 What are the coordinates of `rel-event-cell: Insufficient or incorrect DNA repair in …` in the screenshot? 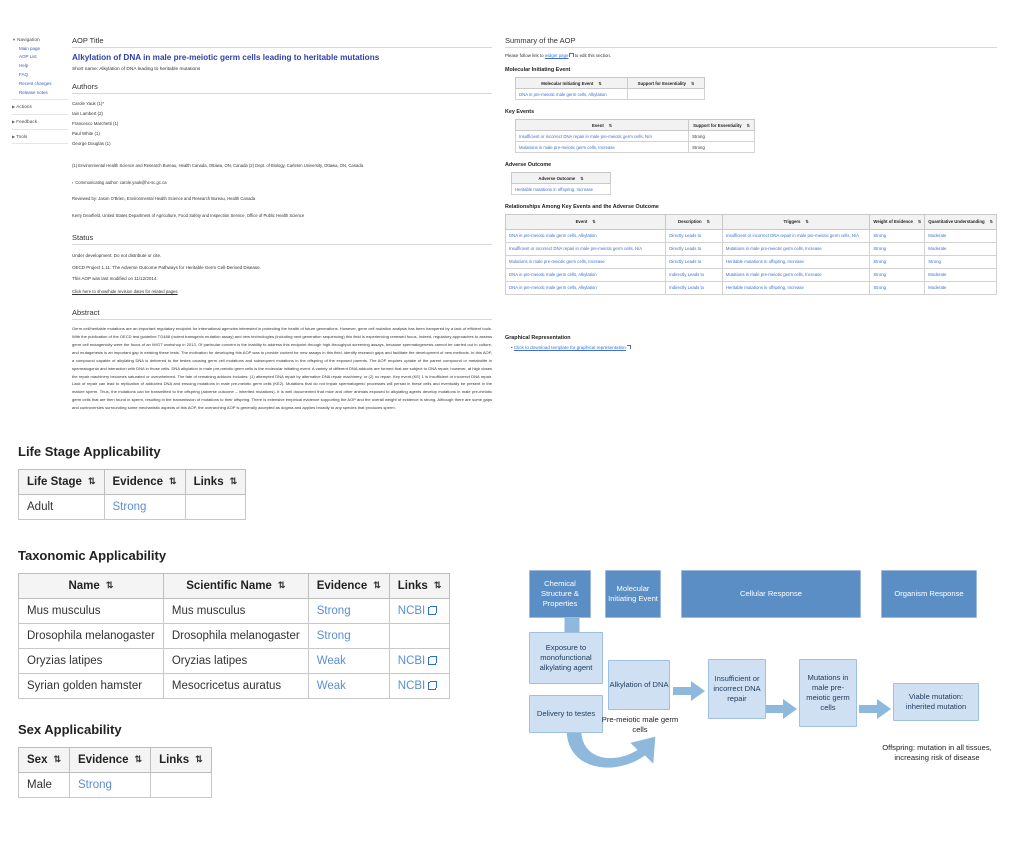 It's located at (585, 248).